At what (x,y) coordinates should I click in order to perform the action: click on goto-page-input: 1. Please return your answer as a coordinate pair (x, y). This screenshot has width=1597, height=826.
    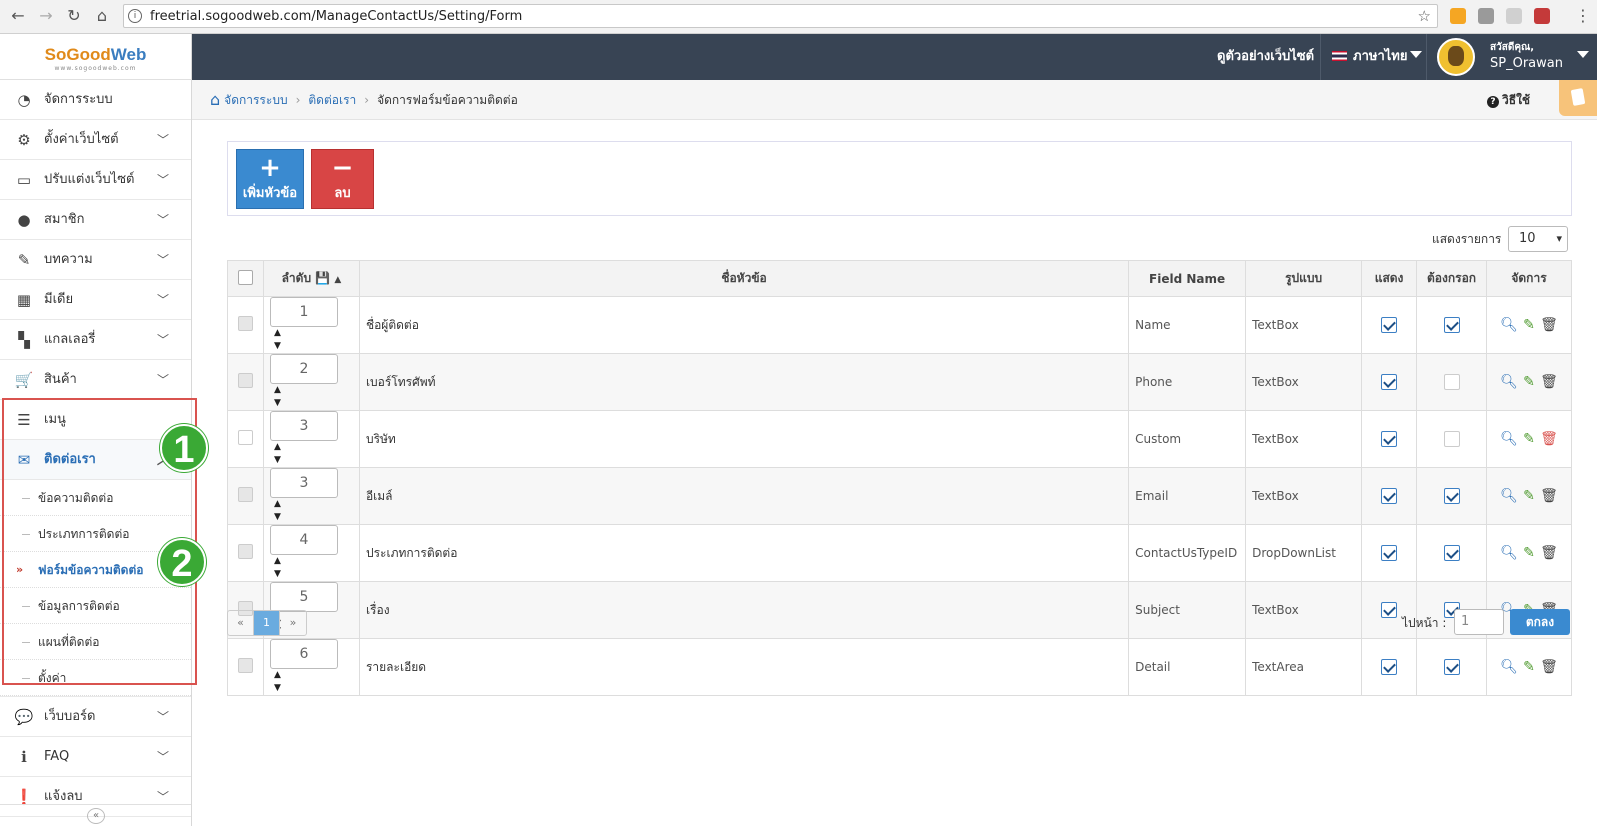
    Looking at the image, I should click on (1479, 622).